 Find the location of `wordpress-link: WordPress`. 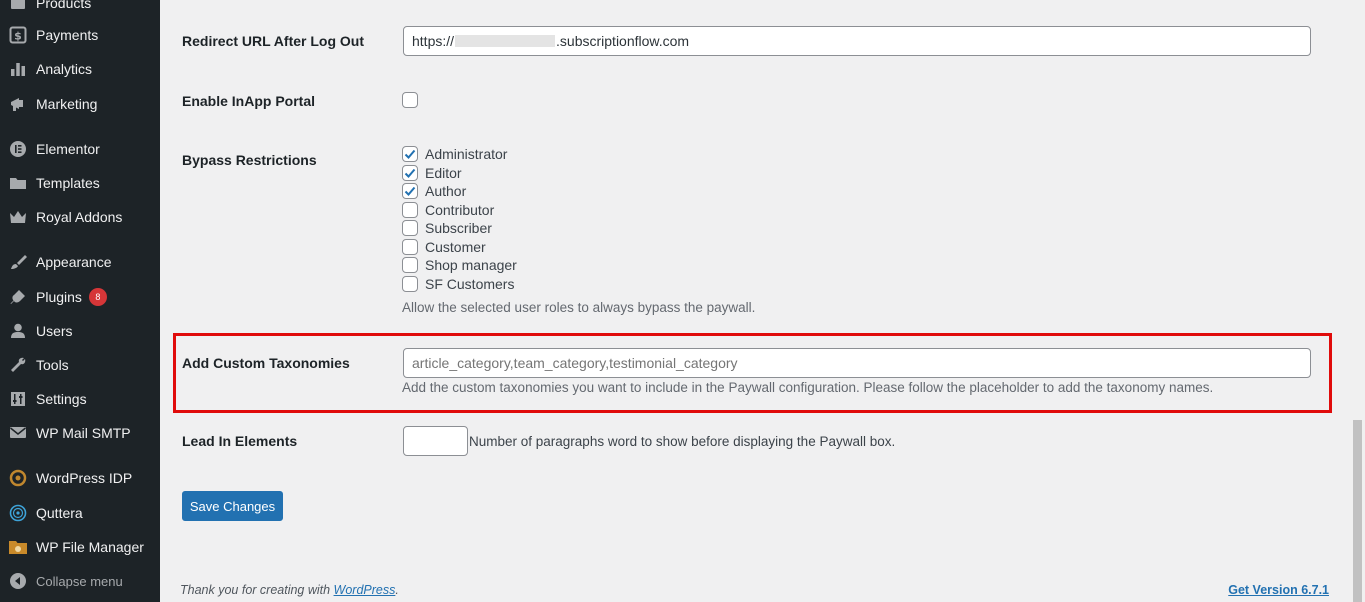

wordpress-link: WordPress is located at coordinates (365, 590).